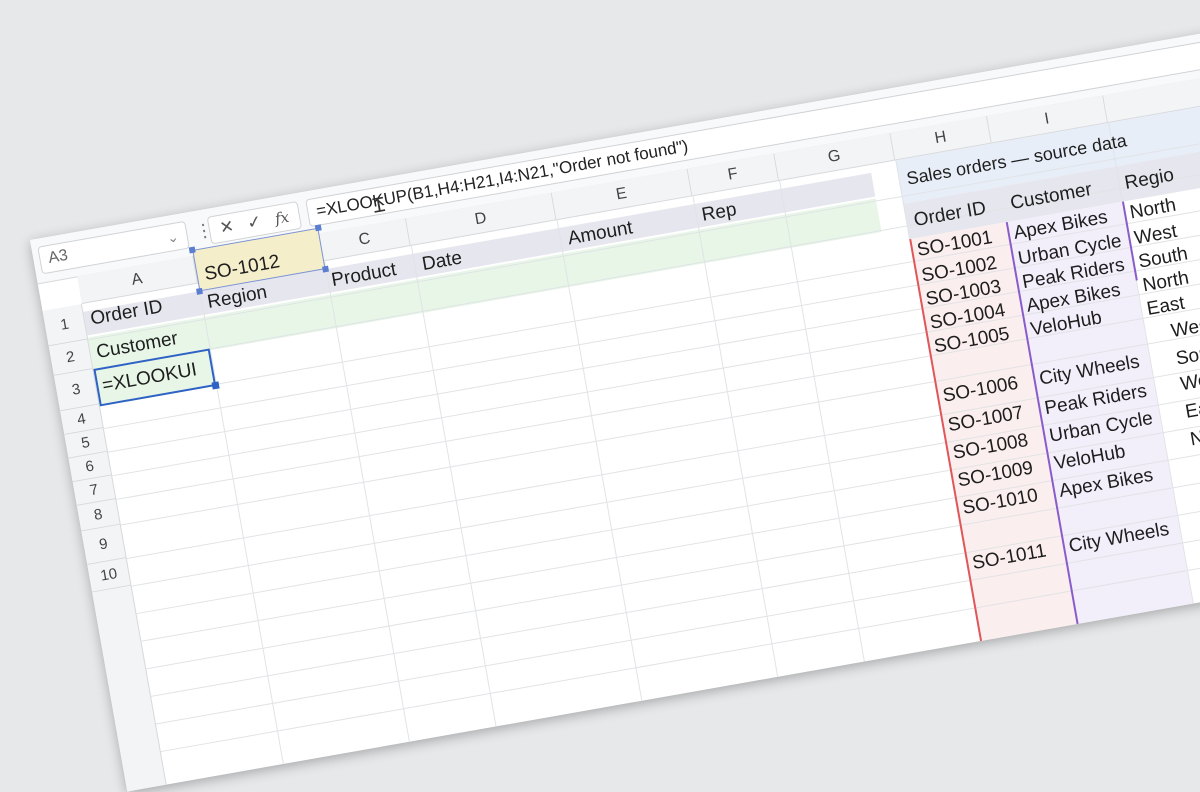  What do you see at coordinates (255, 223) in the screenshot?
I see `confirm-formula-button: ✓` at bounding box center [255, 223].